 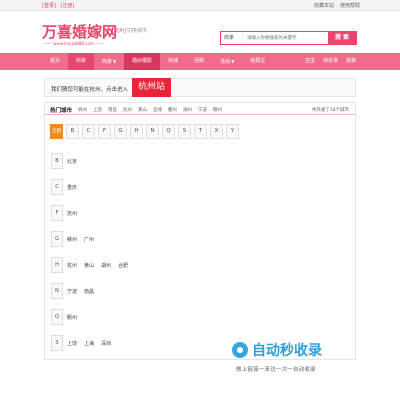 What do you see at coordinates (217, 110) in the screenshot?
I see `hot-city-link: 赣州` at bounding box center [217, 110].